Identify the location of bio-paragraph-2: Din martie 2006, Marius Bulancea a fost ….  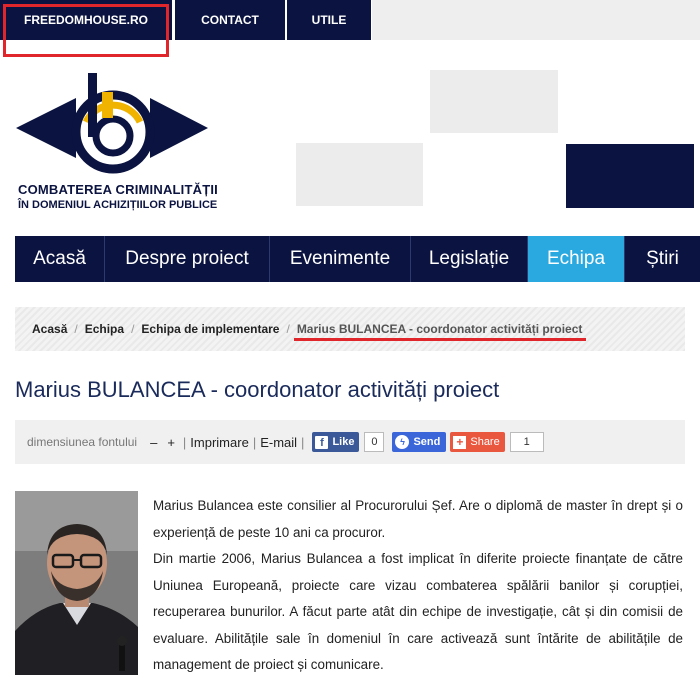
(418, 611).